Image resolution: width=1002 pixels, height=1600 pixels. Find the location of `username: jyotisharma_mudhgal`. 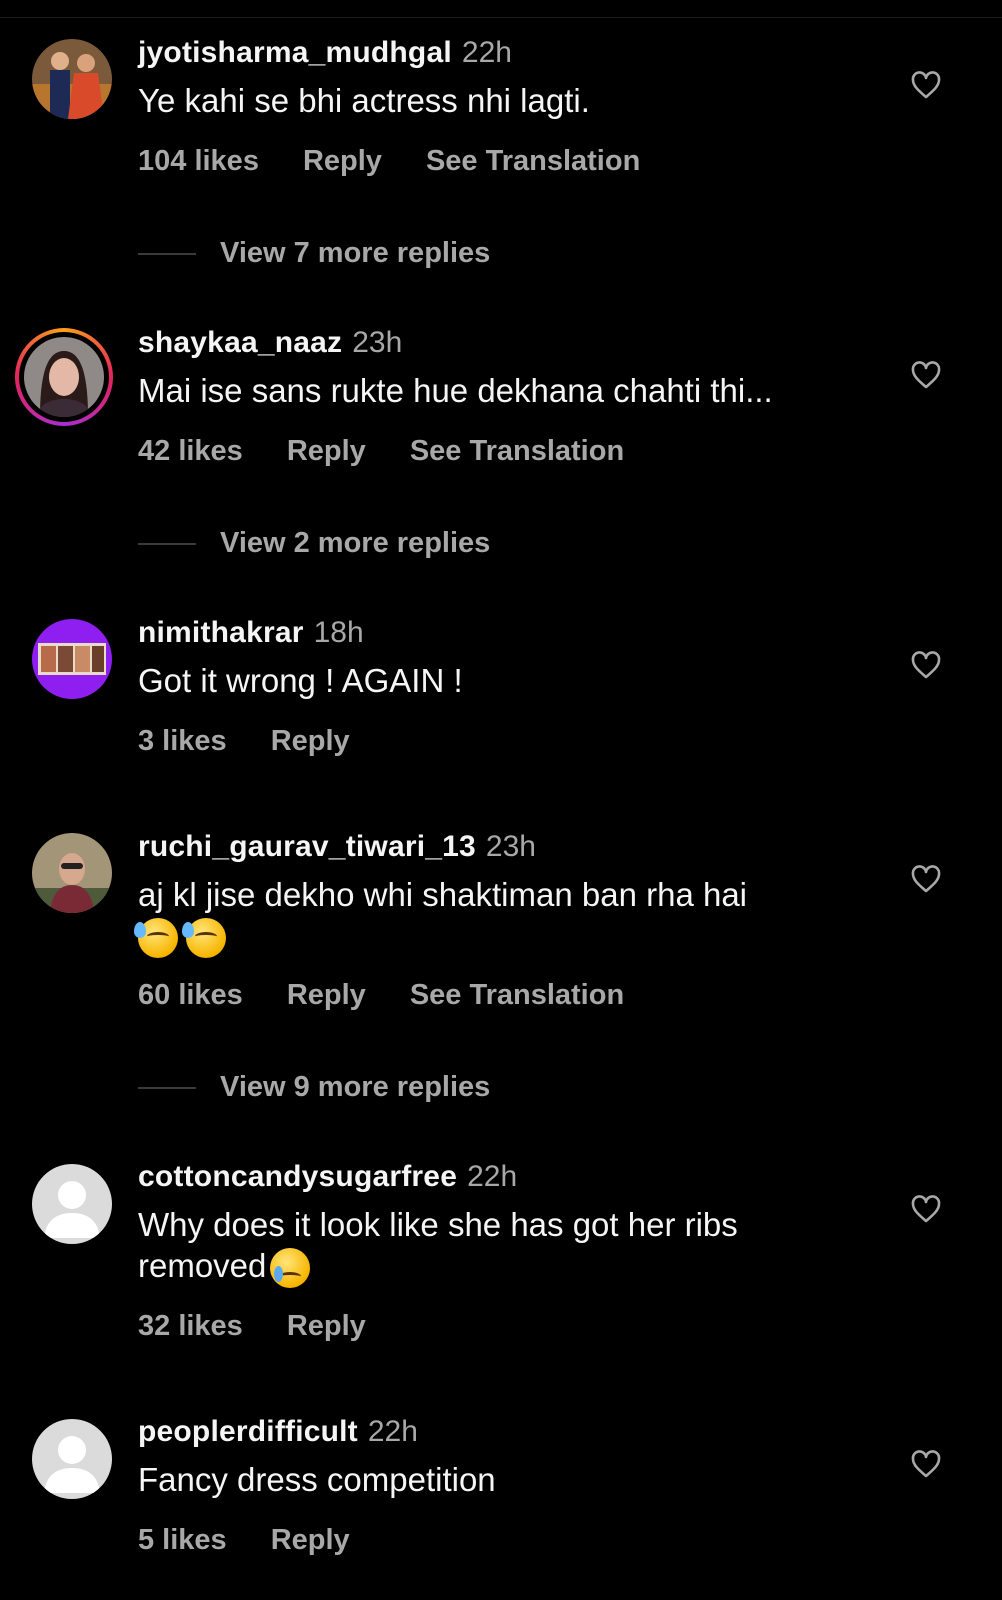

username: jyotisharma_mudhgal is located at coordinates (295, 52).